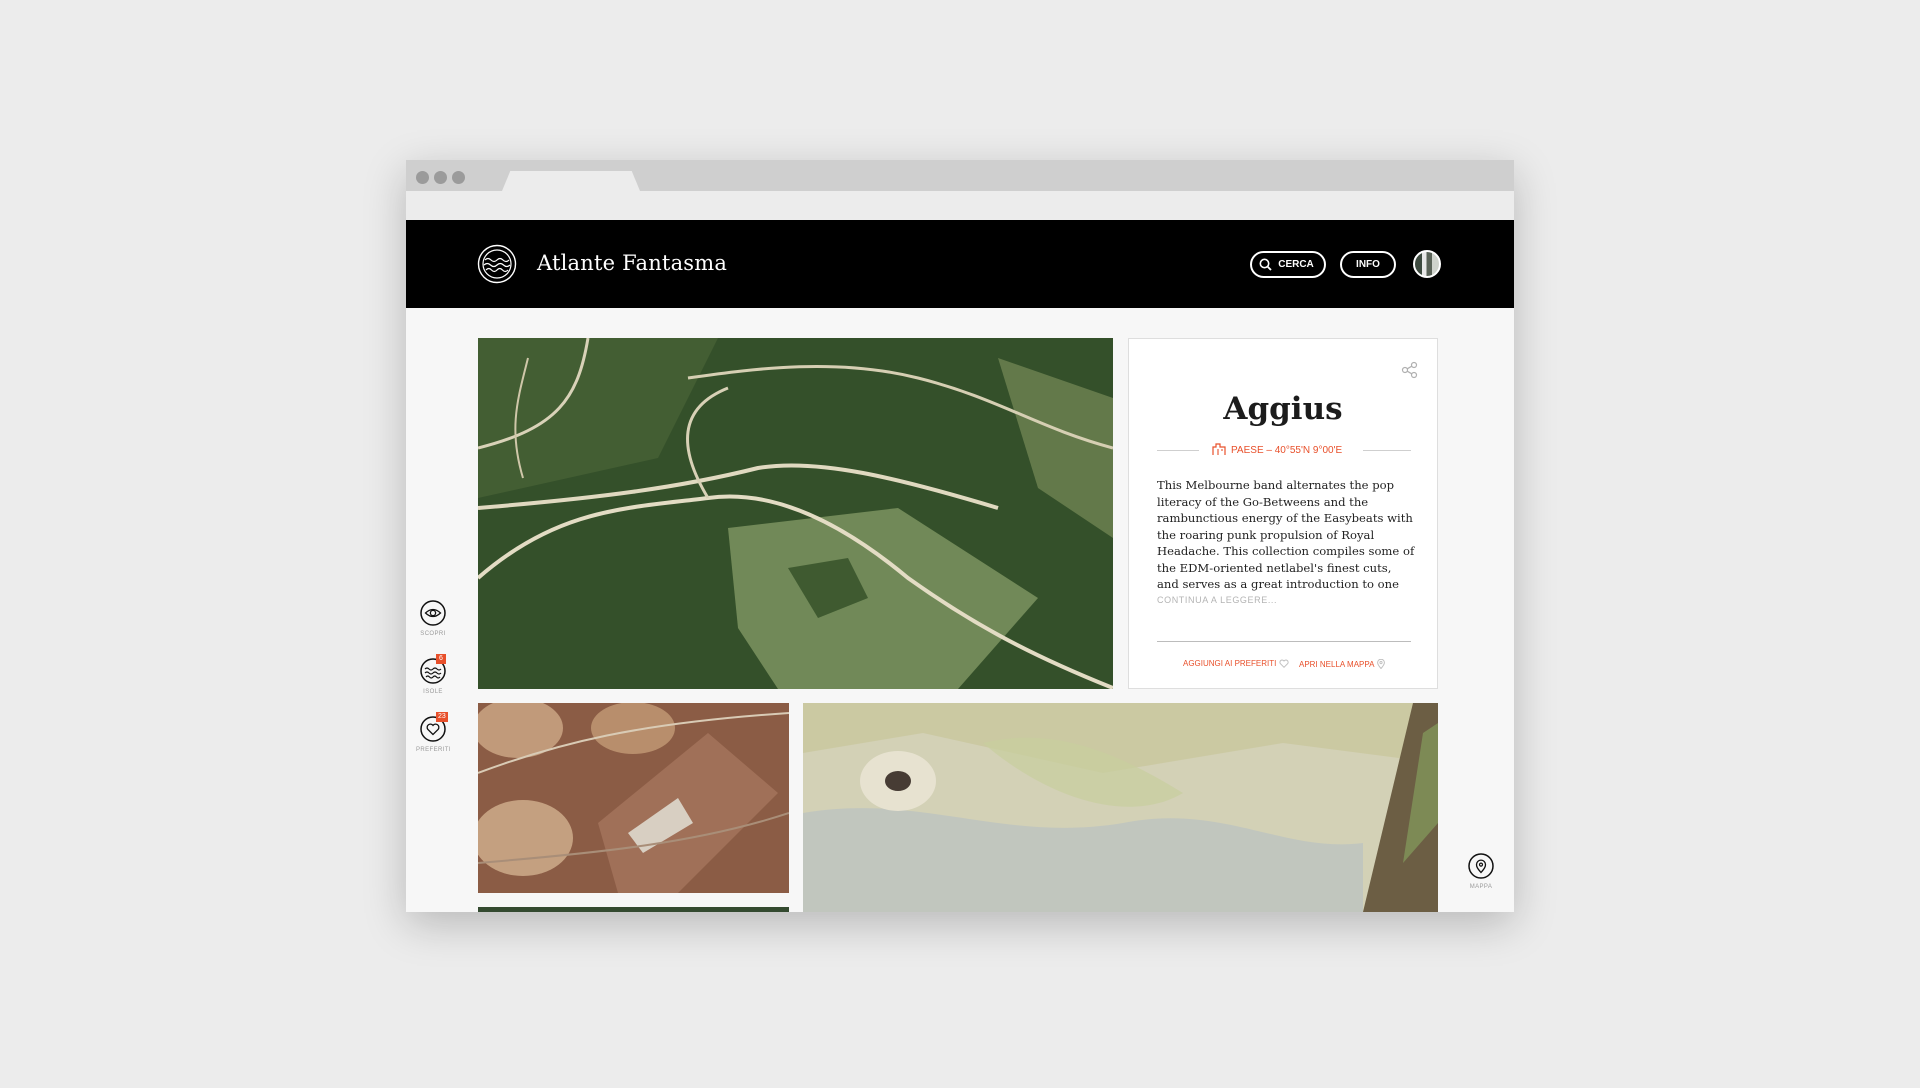 This screenshot has width=1920, height=1088. Describe the element at coordinates (1381, 664) in the screenshot. I see `map-pin-small-icon` at that location.